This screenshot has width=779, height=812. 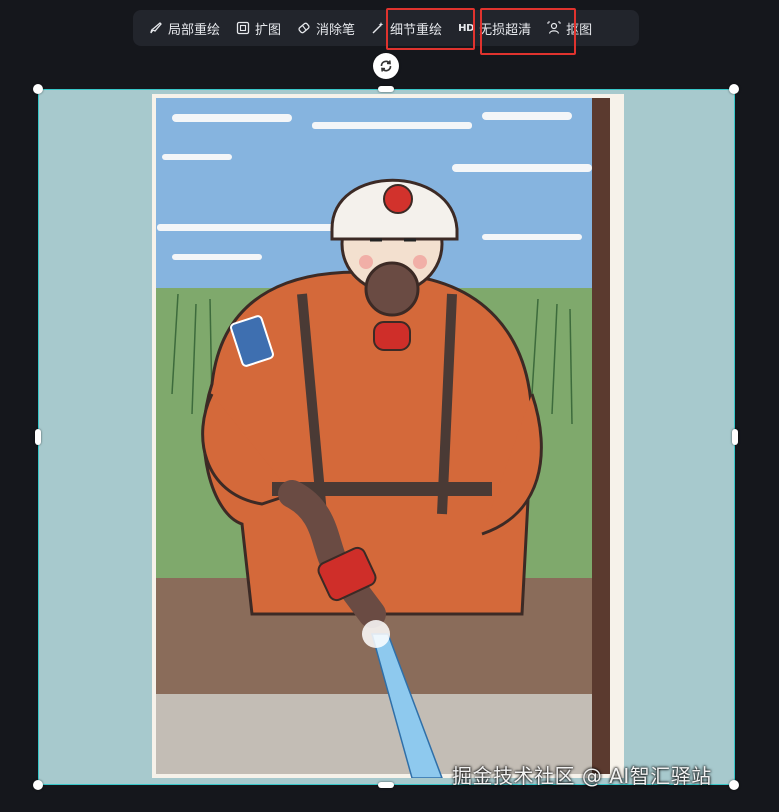 What do you see at coordinates (386, 785) in the screenshot?
I see `resize-handle-bottom` at bounding box center [386, 785].